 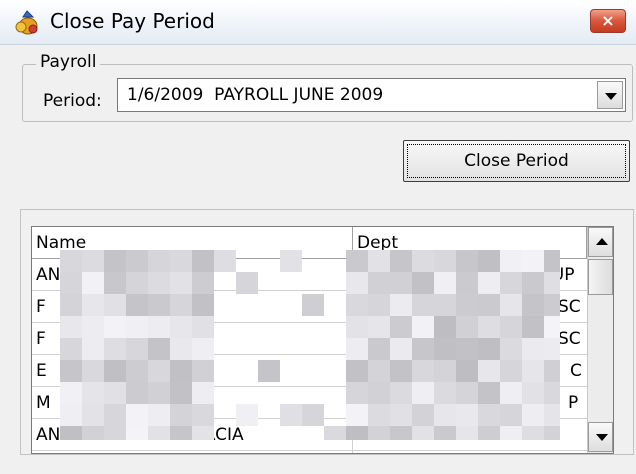 I want to click on row-name: ANNE MICHELLE GARCIA, so click(x=140, y=435).